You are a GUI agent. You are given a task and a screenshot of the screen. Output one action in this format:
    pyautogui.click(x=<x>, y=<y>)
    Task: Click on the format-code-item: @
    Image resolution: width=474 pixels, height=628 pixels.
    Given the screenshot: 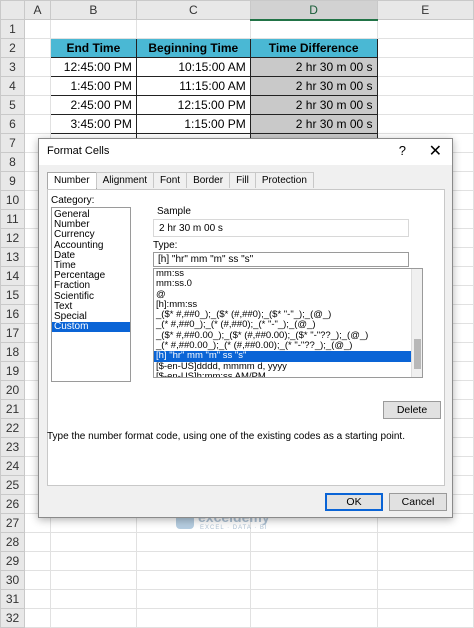 What is the action you would take?
    pyautogui.click(x=283, y=295)
    